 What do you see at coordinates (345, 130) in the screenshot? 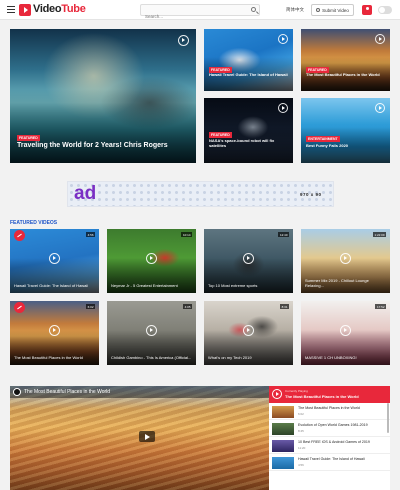
I see `hero-side-card: ENTERTAINMENT Best Funny Fails 2020` at bounding box center [345, 130].